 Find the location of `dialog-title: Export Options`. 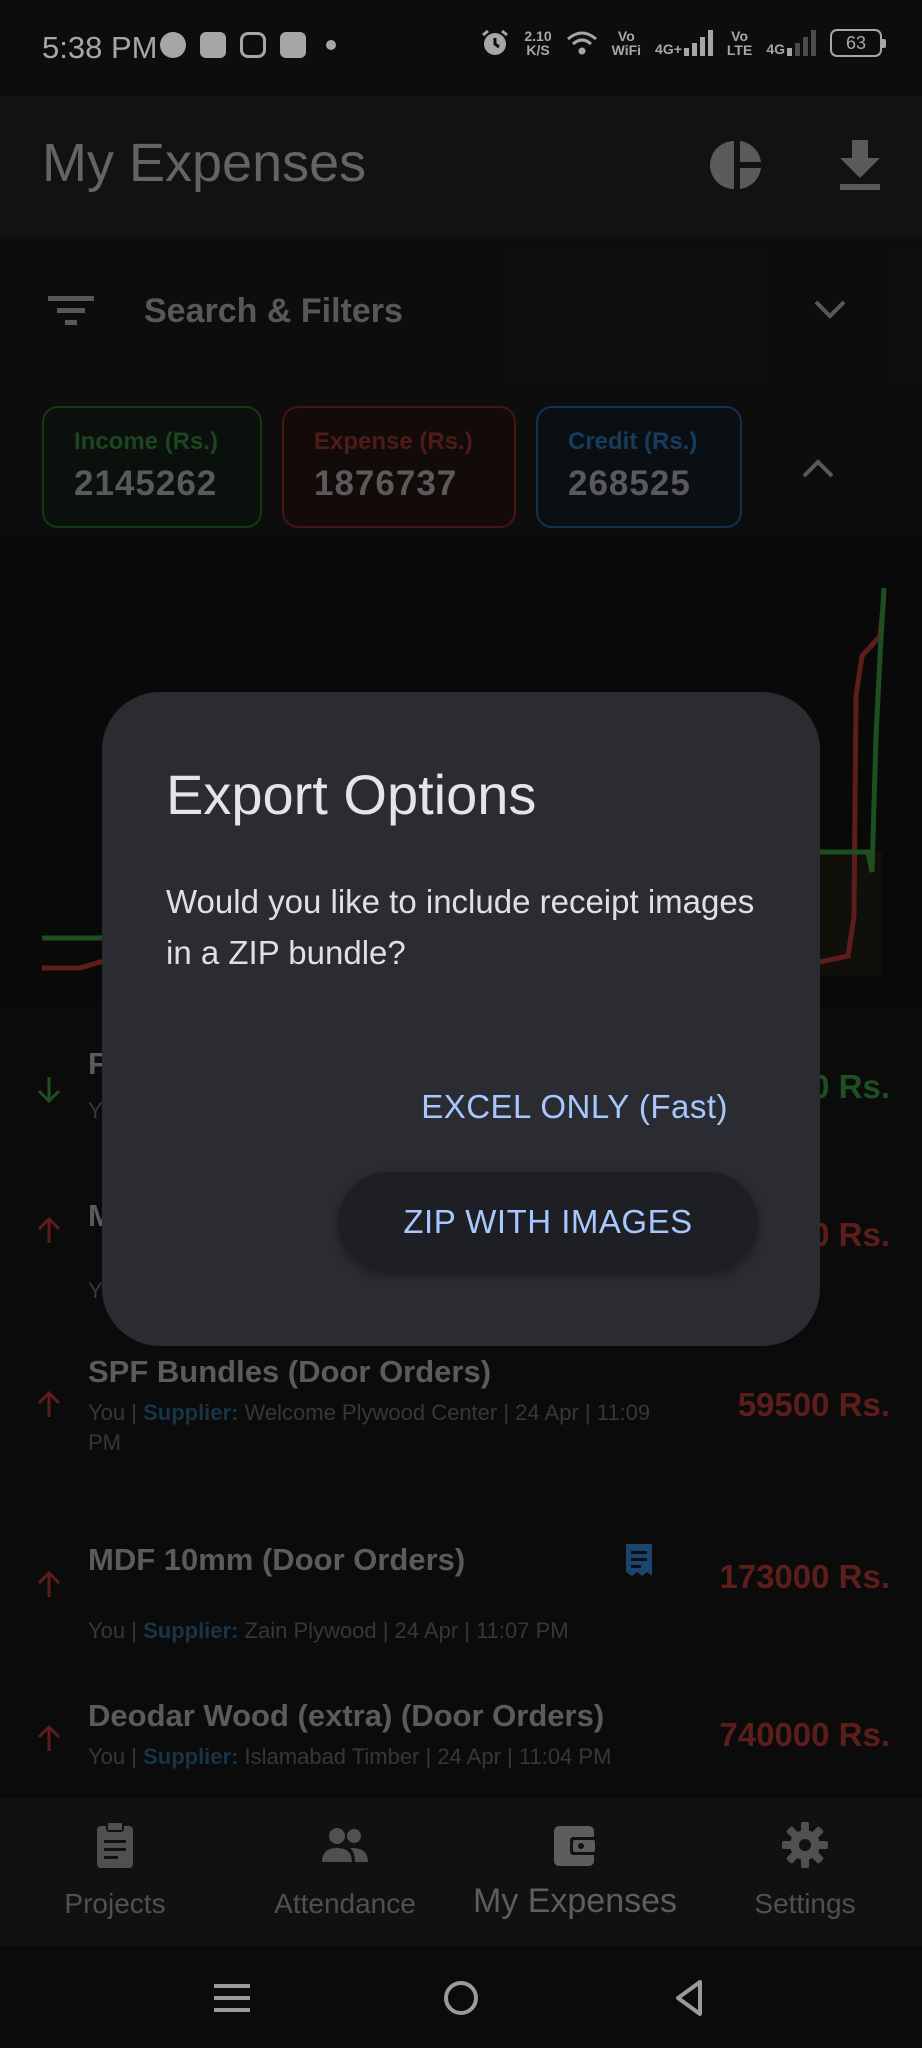

dialog-title: Export Options is located at coordinates (351, 794).